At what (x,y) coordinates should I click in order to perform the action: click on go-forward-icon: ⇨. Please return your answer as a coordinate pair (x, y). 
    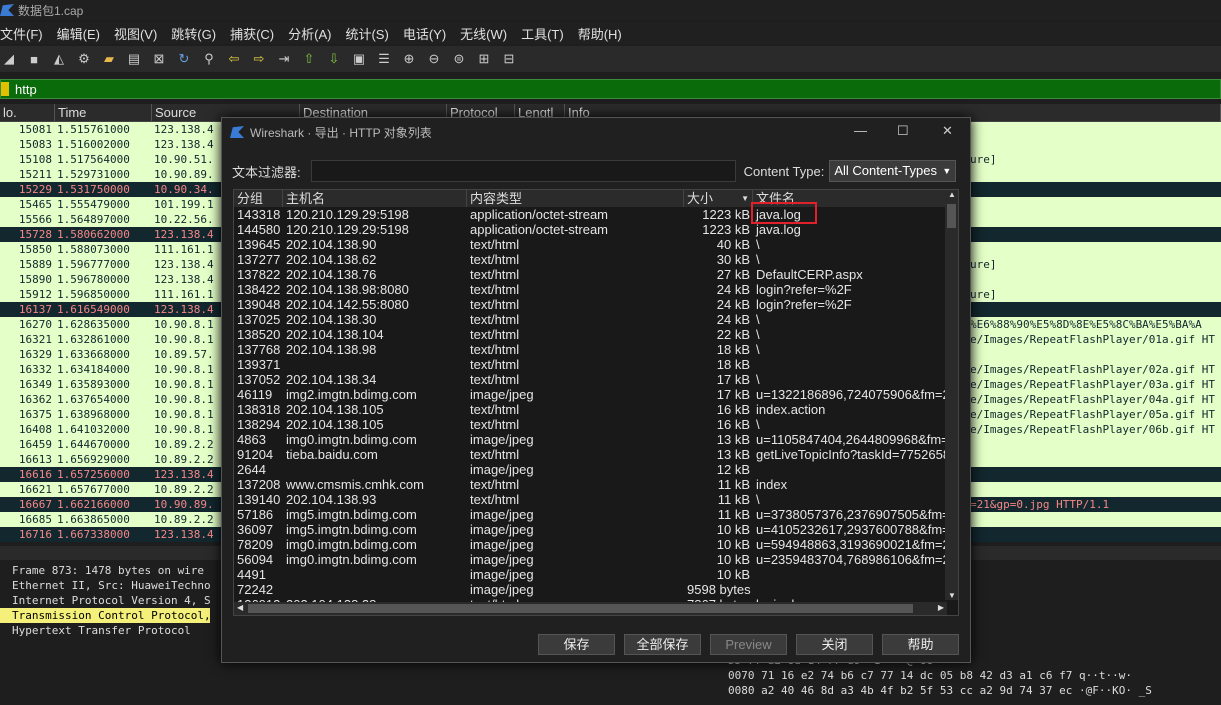
    Looking at the image, I should click on (259, 59).